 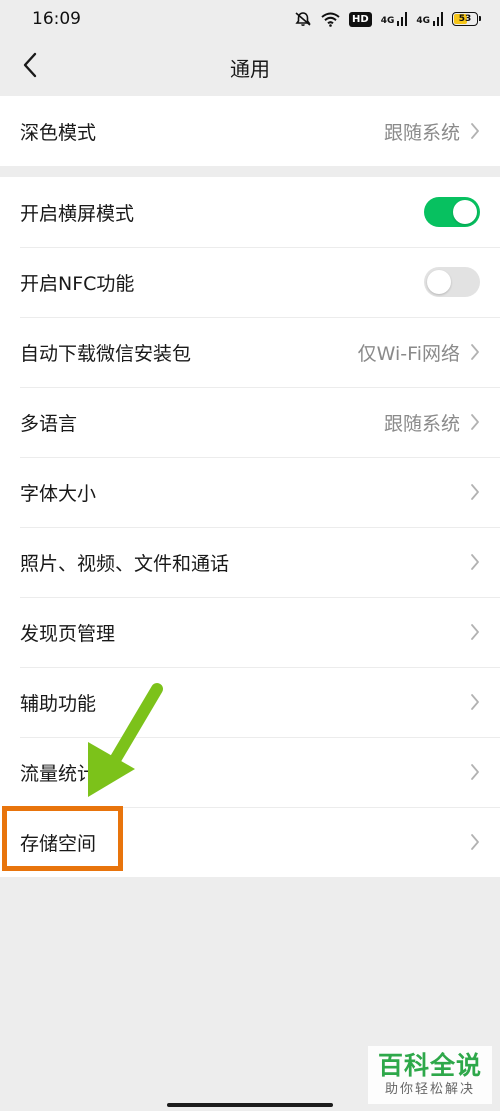 What do you see at coordinates (452, 282) in the screenshot?
I see `nfc-toggle` at bounding box center [452, 282].